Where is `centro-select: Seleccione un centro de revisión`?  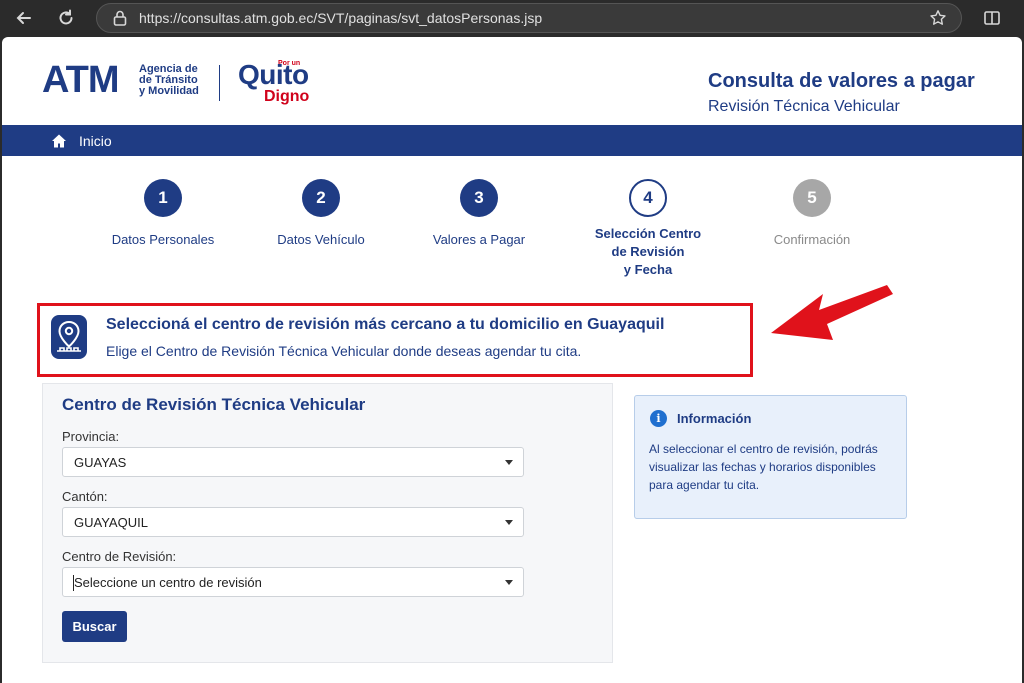 centro-select: Seleccione un centro de revisión is located at coordinates (293, 582).